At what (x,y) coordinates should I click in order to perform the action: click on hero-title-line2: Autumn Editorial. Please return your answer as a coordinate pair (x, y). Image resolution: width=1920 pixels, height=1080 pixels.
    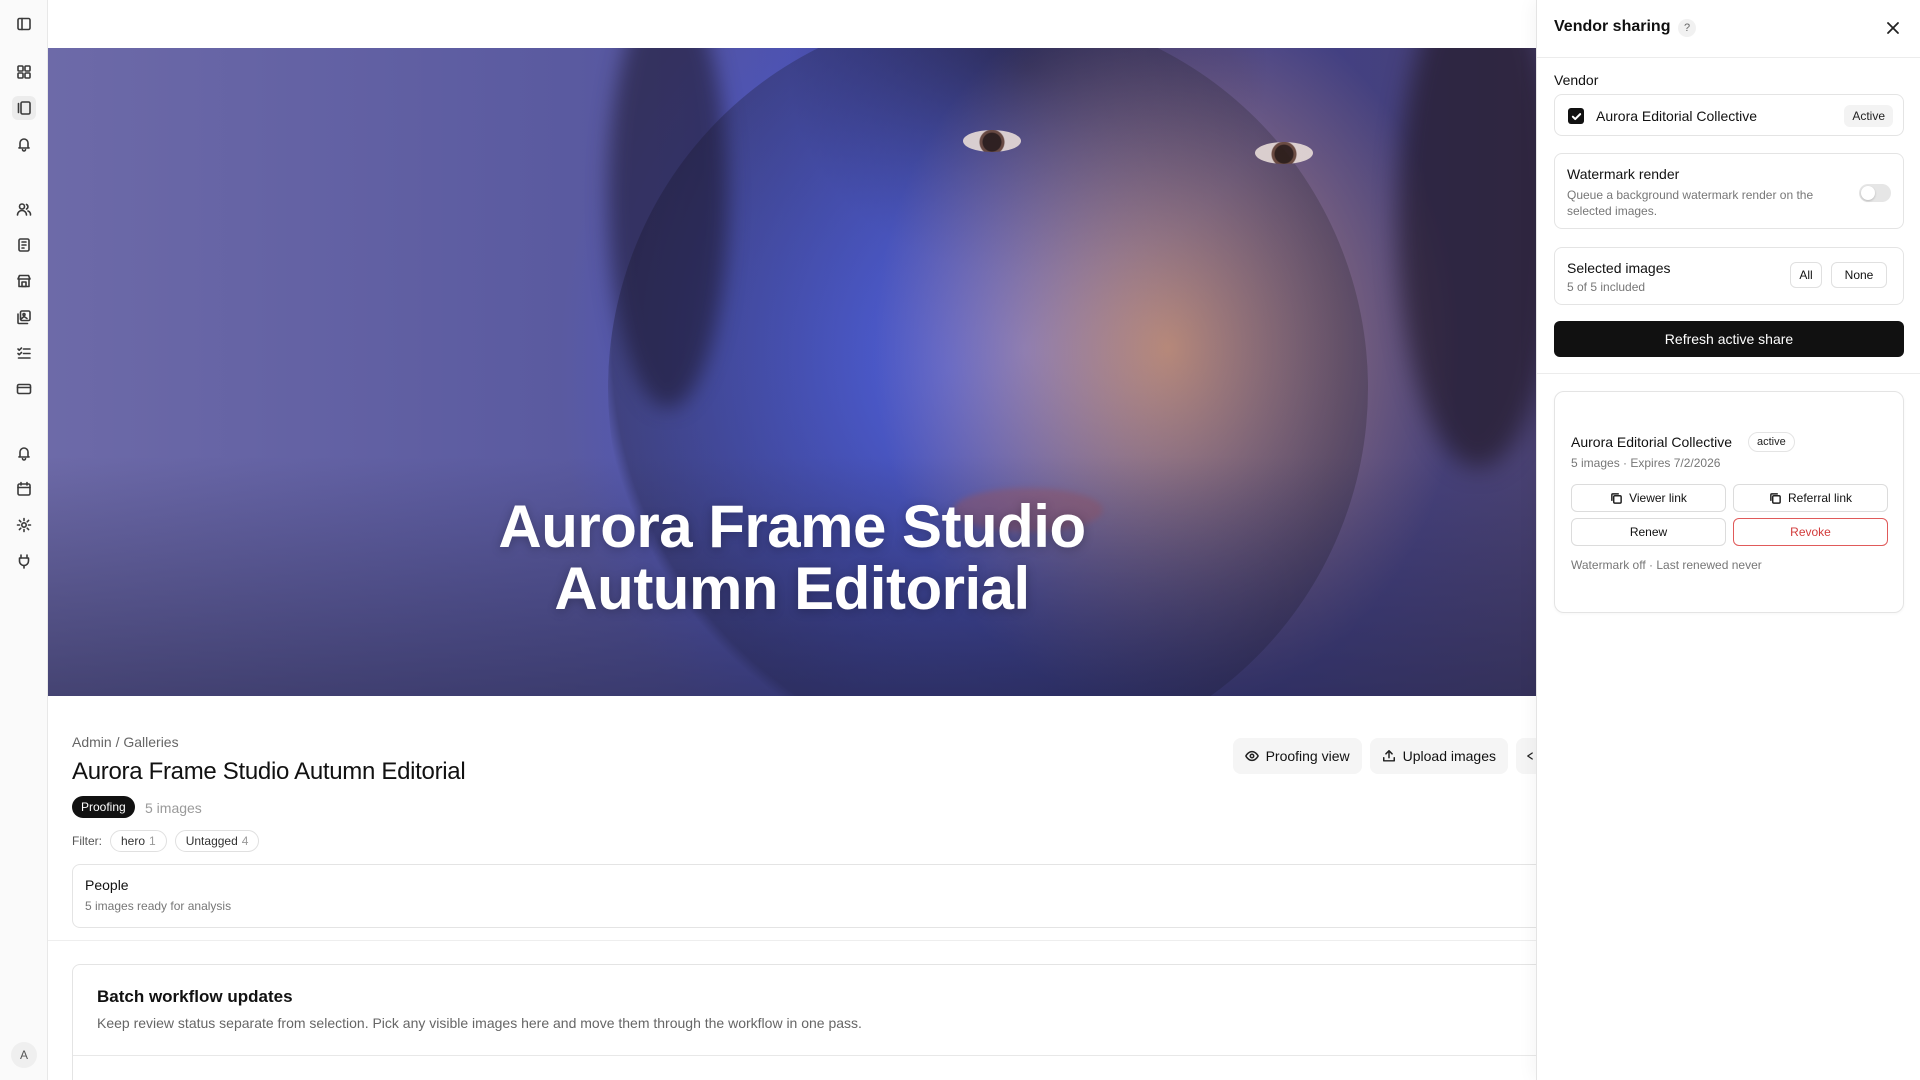
    Looking at the image, I should click on (792, 588).